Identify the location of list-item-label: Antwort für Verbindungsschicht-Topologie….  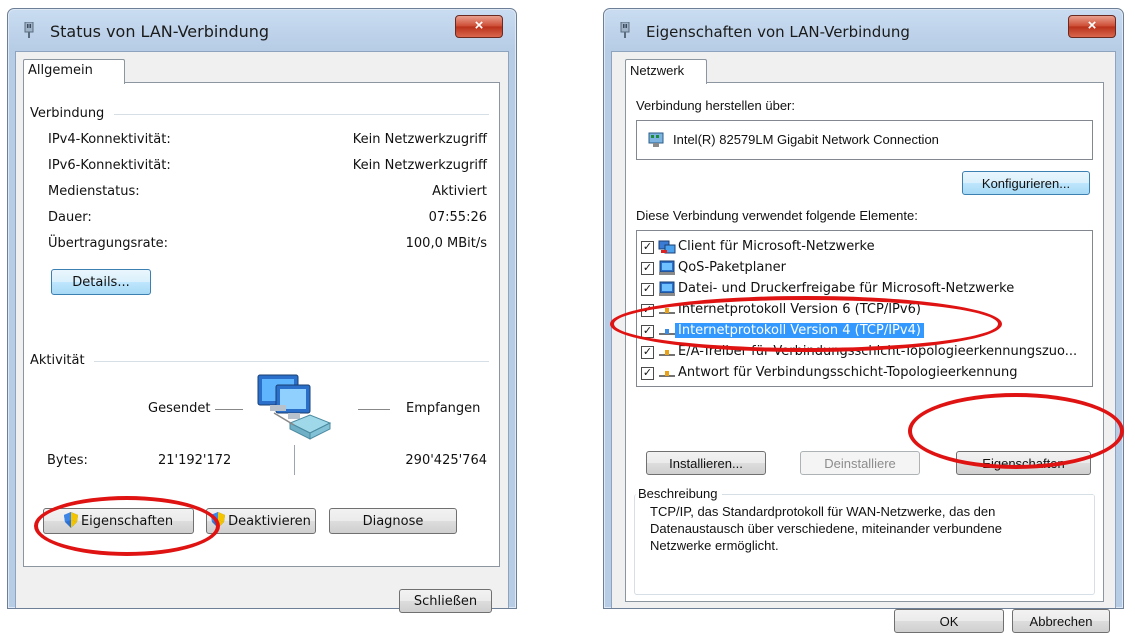
(848, 372).